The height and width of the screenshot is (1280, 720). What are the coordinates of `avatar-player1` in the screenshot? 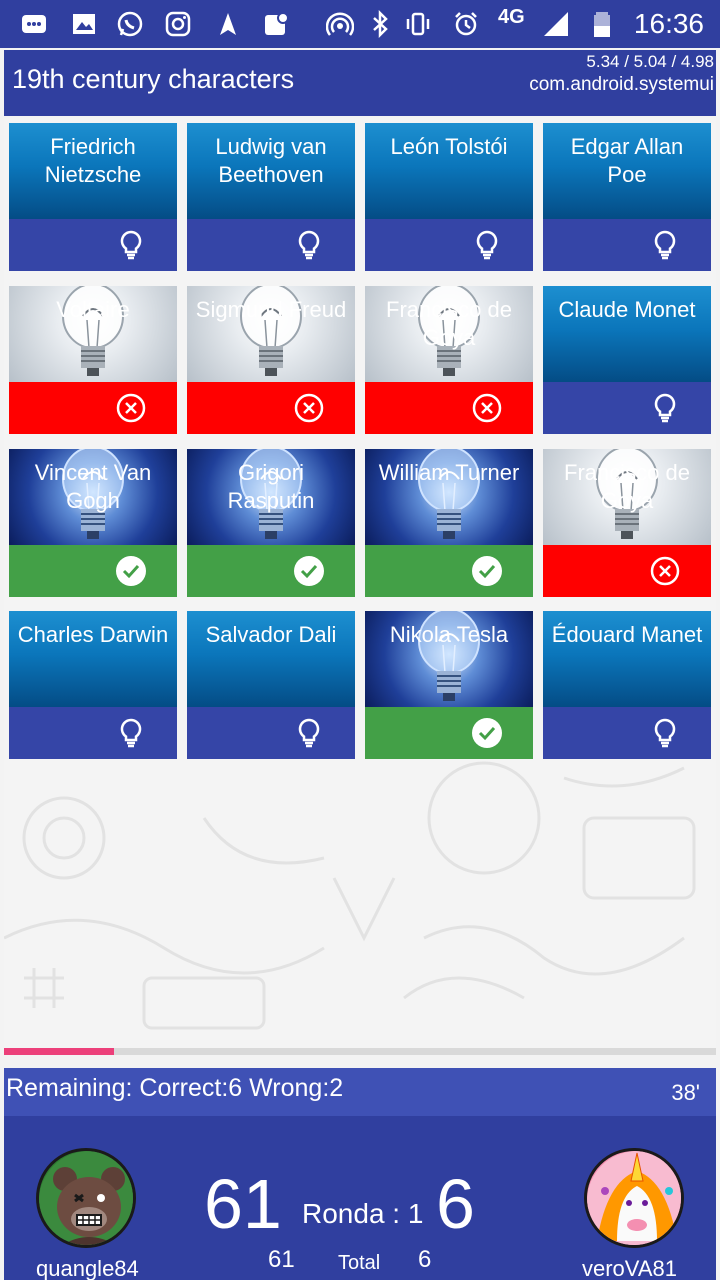 It's located at (86, 1198).